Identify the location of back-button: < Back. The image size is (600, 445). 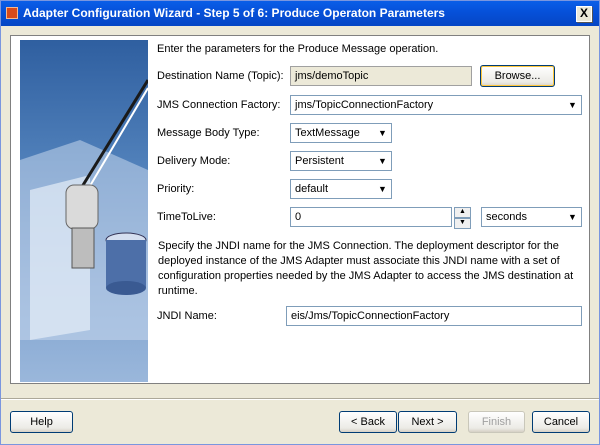
(368, 422).